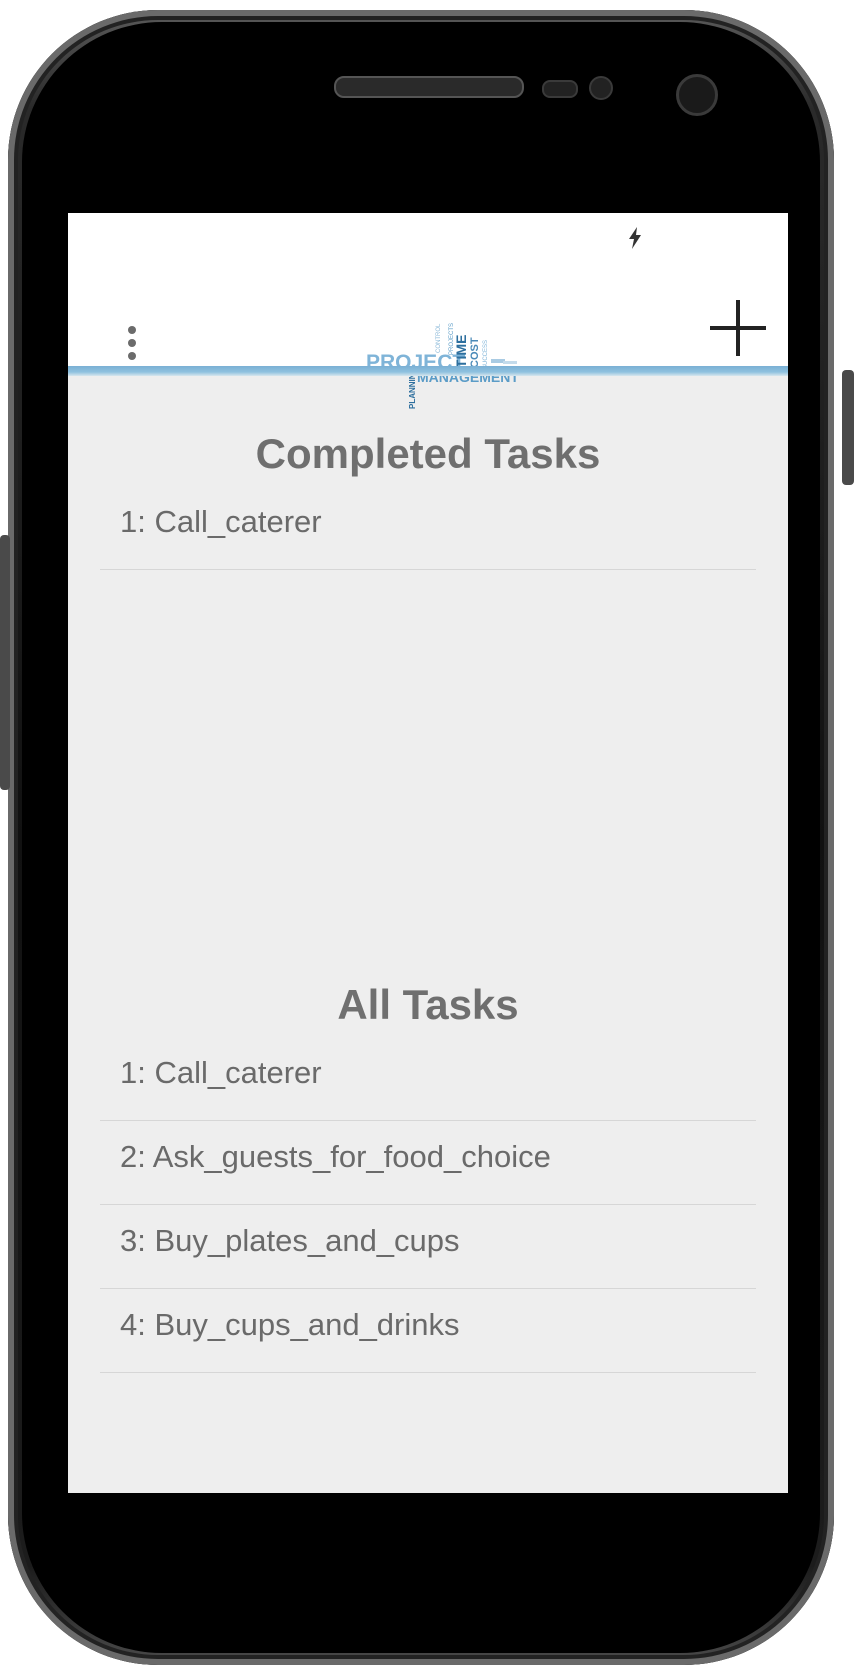  What do you see at coordinates (428, 238) in the screenshot?
I see `status-bar` at bounding box center [428, 238].